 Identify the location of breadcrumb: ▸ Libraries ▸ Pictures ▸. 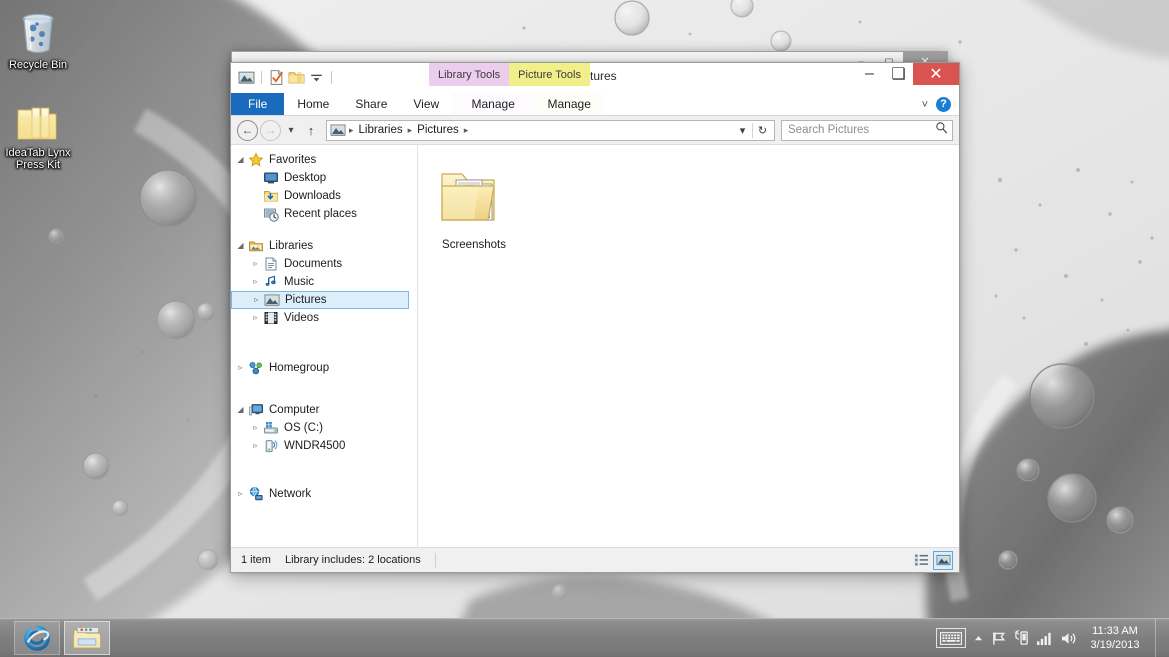
(531, 130).